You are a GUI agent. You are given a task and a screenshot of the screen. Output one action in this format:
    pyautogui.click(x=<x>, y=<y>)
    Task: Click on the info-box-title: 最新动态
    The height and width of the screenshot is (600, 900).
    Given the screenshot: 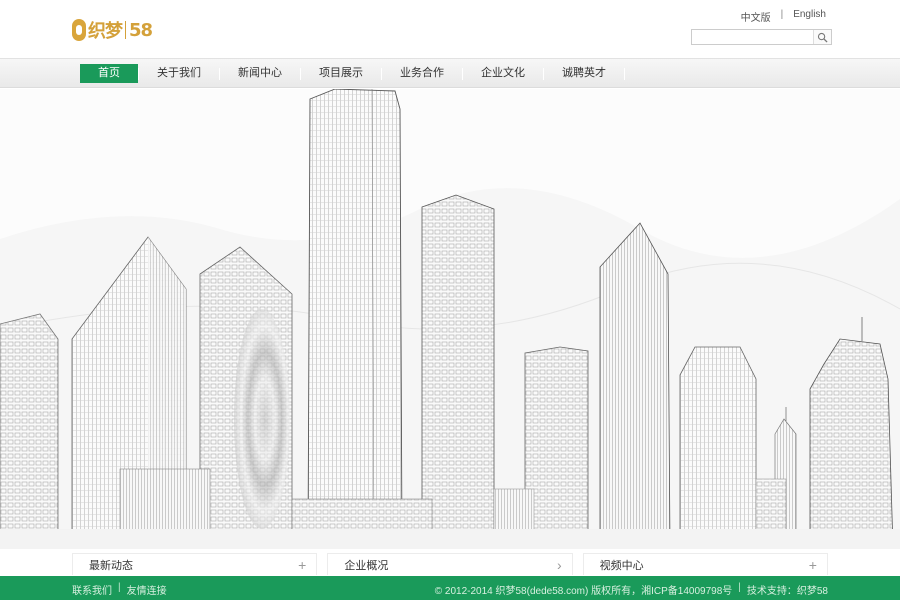 What is the action you would take?
    pyautogui.click(x=111, y=565)
    